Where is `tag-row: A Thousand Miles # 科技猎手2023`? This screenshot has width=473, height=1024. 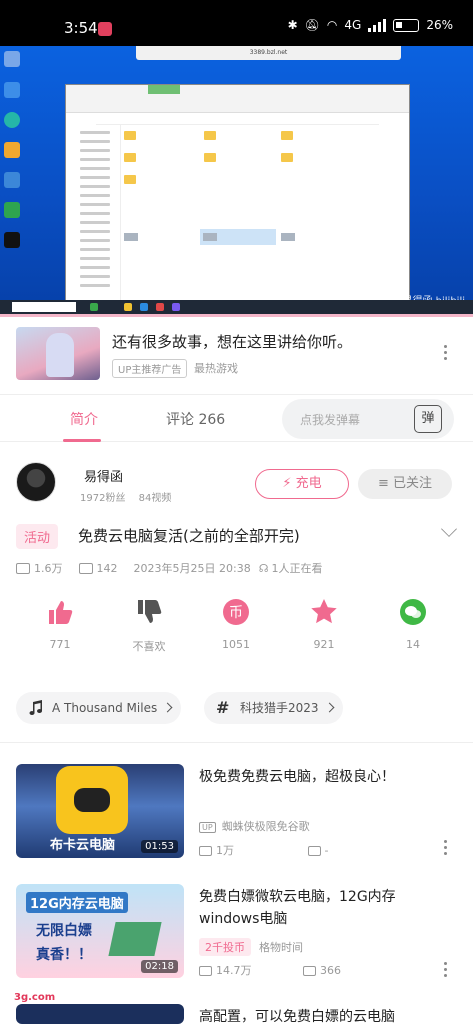 tag-row: A Thousand Miles # 科技猎手2023 is located at coordinates (236, 708).